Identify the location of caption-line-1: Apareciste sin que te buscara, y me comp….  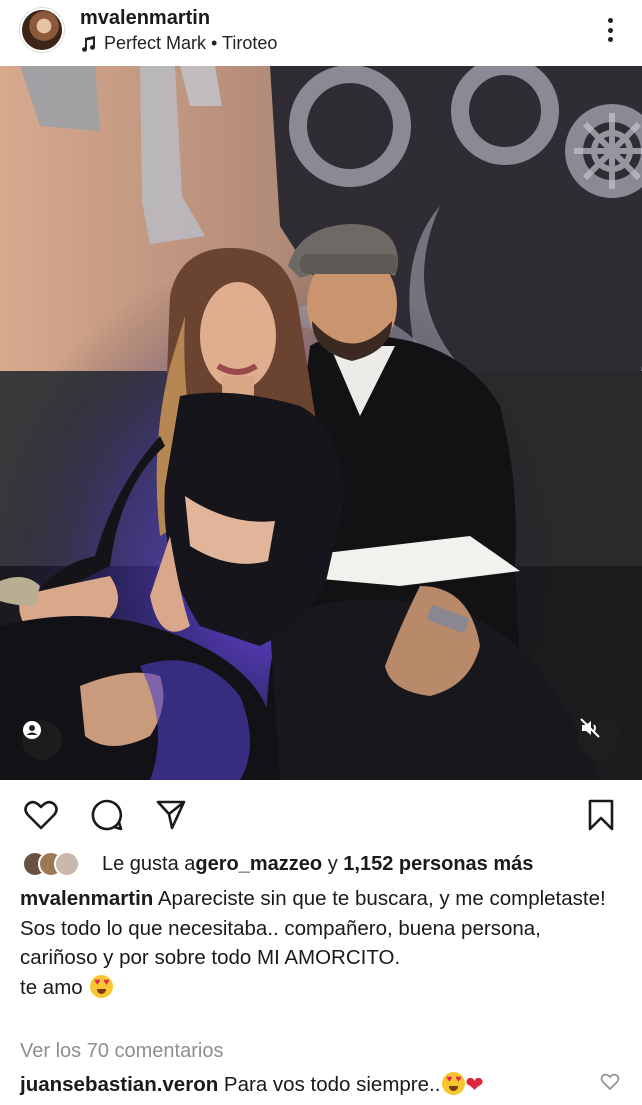
(379, 898).